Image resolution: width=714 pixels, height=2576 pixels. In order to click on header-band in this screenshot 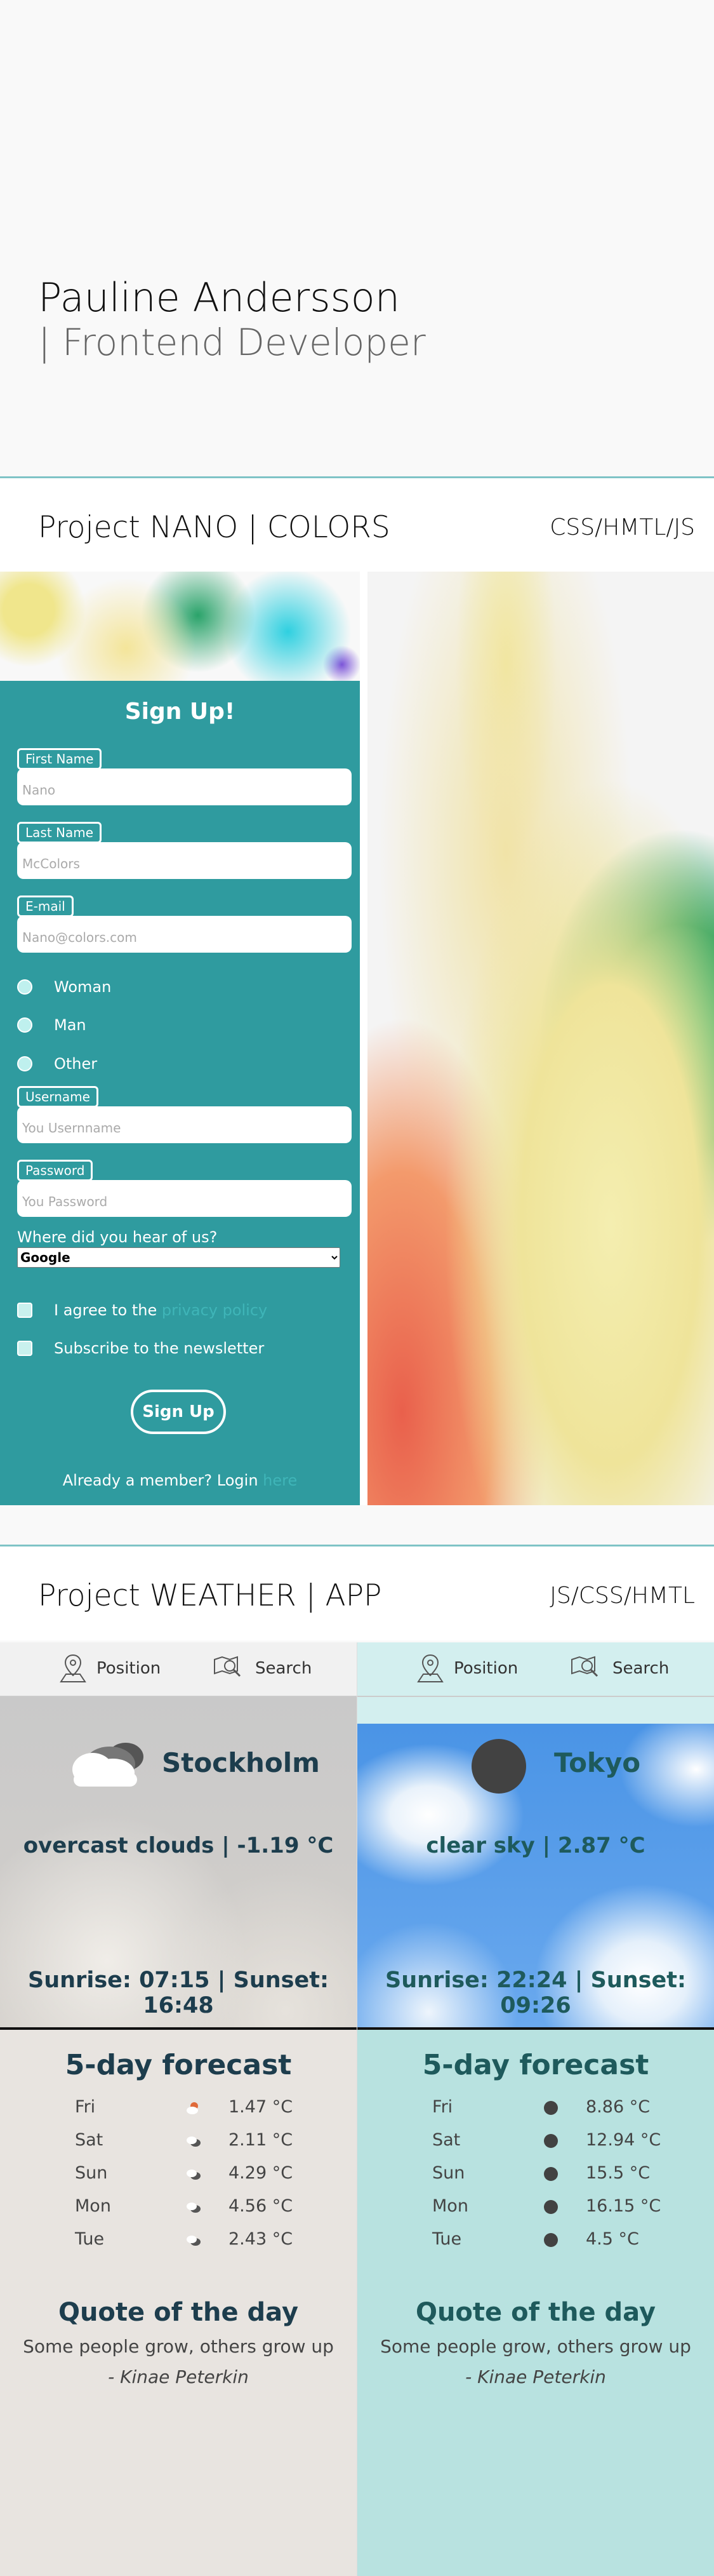, I will do `click(535, 1711)`.